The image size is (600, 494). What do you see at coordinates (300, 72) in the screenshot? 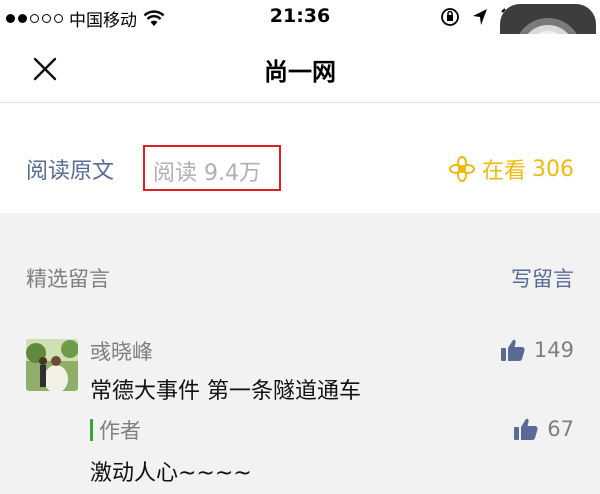
I see `page-title: 尚一网` at bounding box center [300, 72].